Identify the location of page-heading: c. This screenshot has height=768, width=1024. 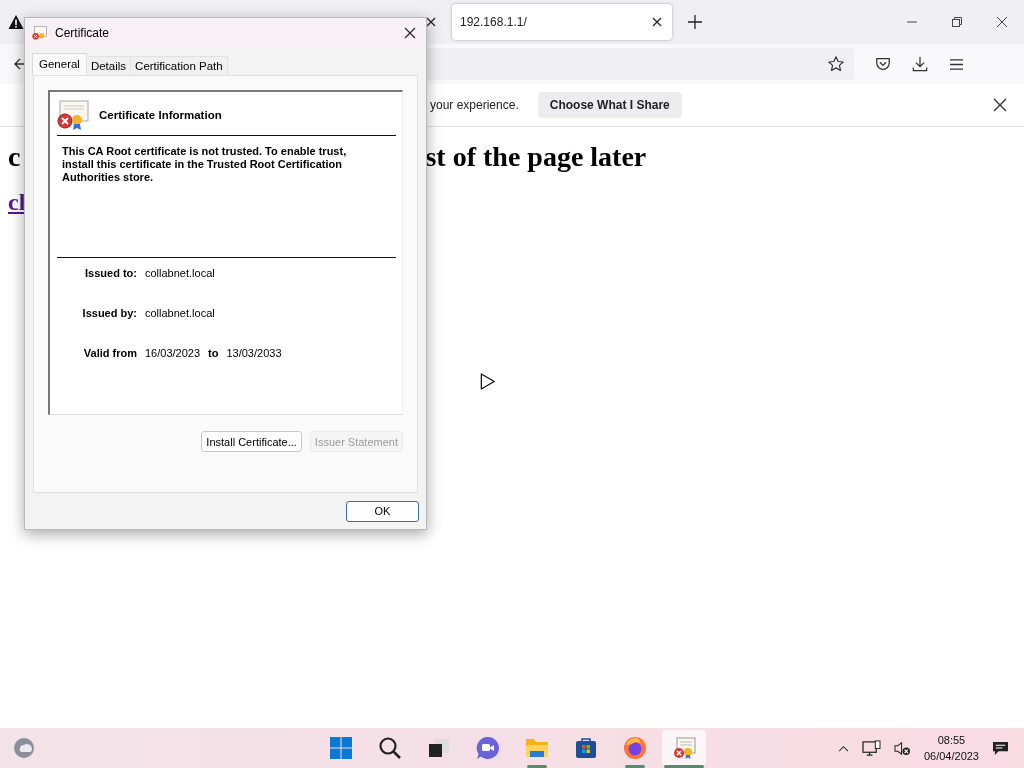
(14, 157).